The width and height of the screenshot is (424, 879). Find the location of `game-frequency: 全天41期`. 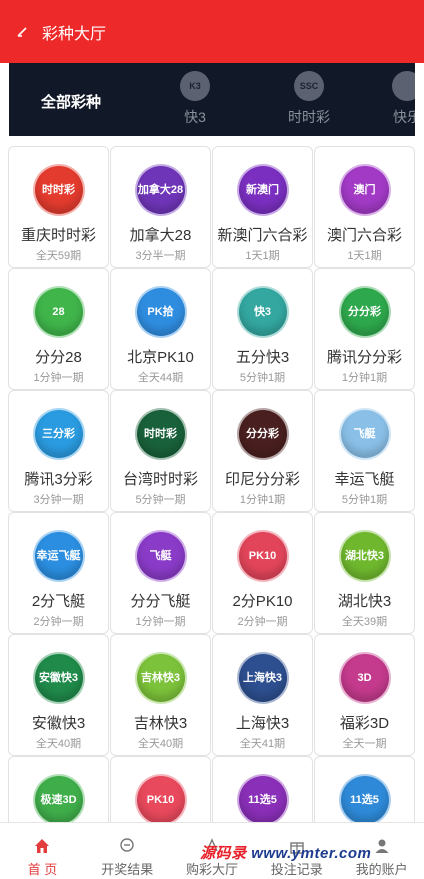

game-frequency: 全天41期 is located at coordinates (262, 744).